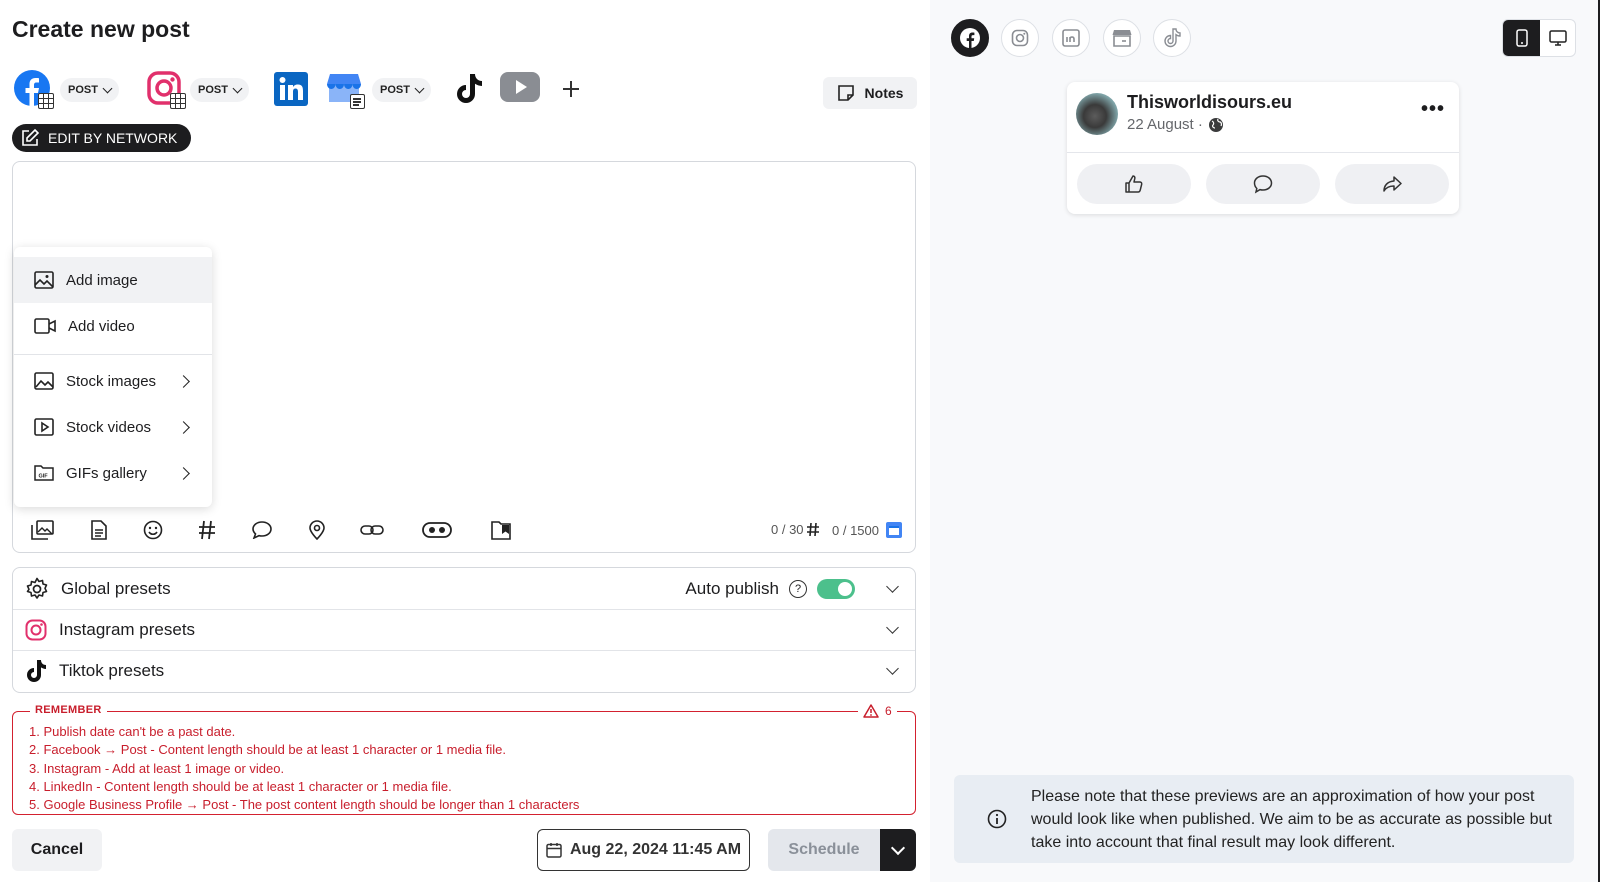 The height and width of the screenshot is (882, 1600). I want to click on instagram-icon, so click(1020, 38).